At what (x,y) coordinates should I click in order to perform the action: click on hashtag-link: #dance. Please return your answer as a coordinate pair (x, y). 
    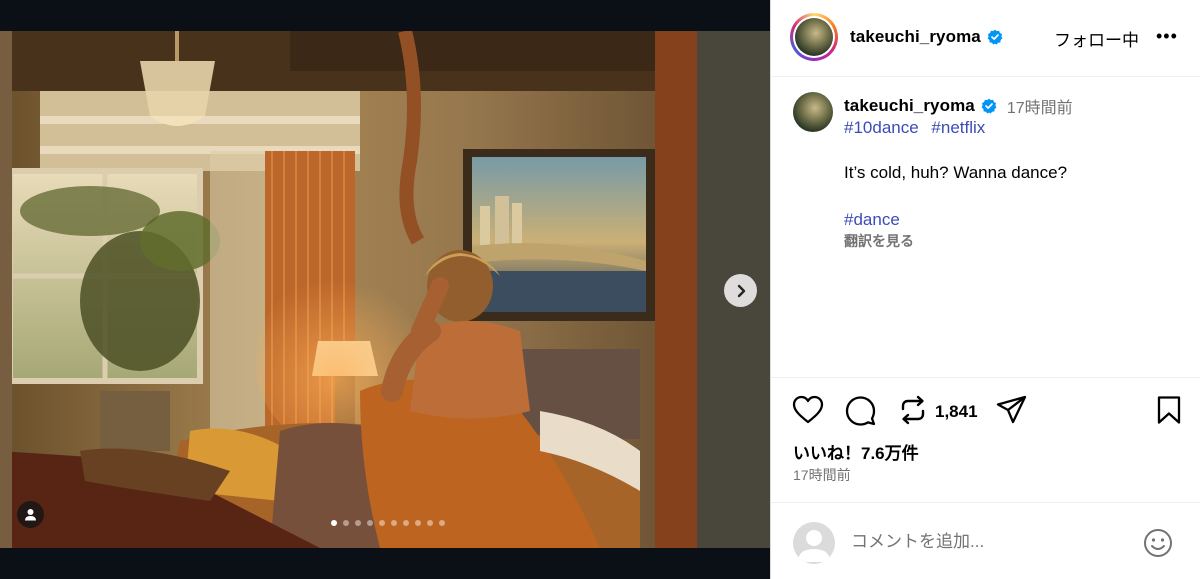
    Looking at the image, I should click on (872, 219).